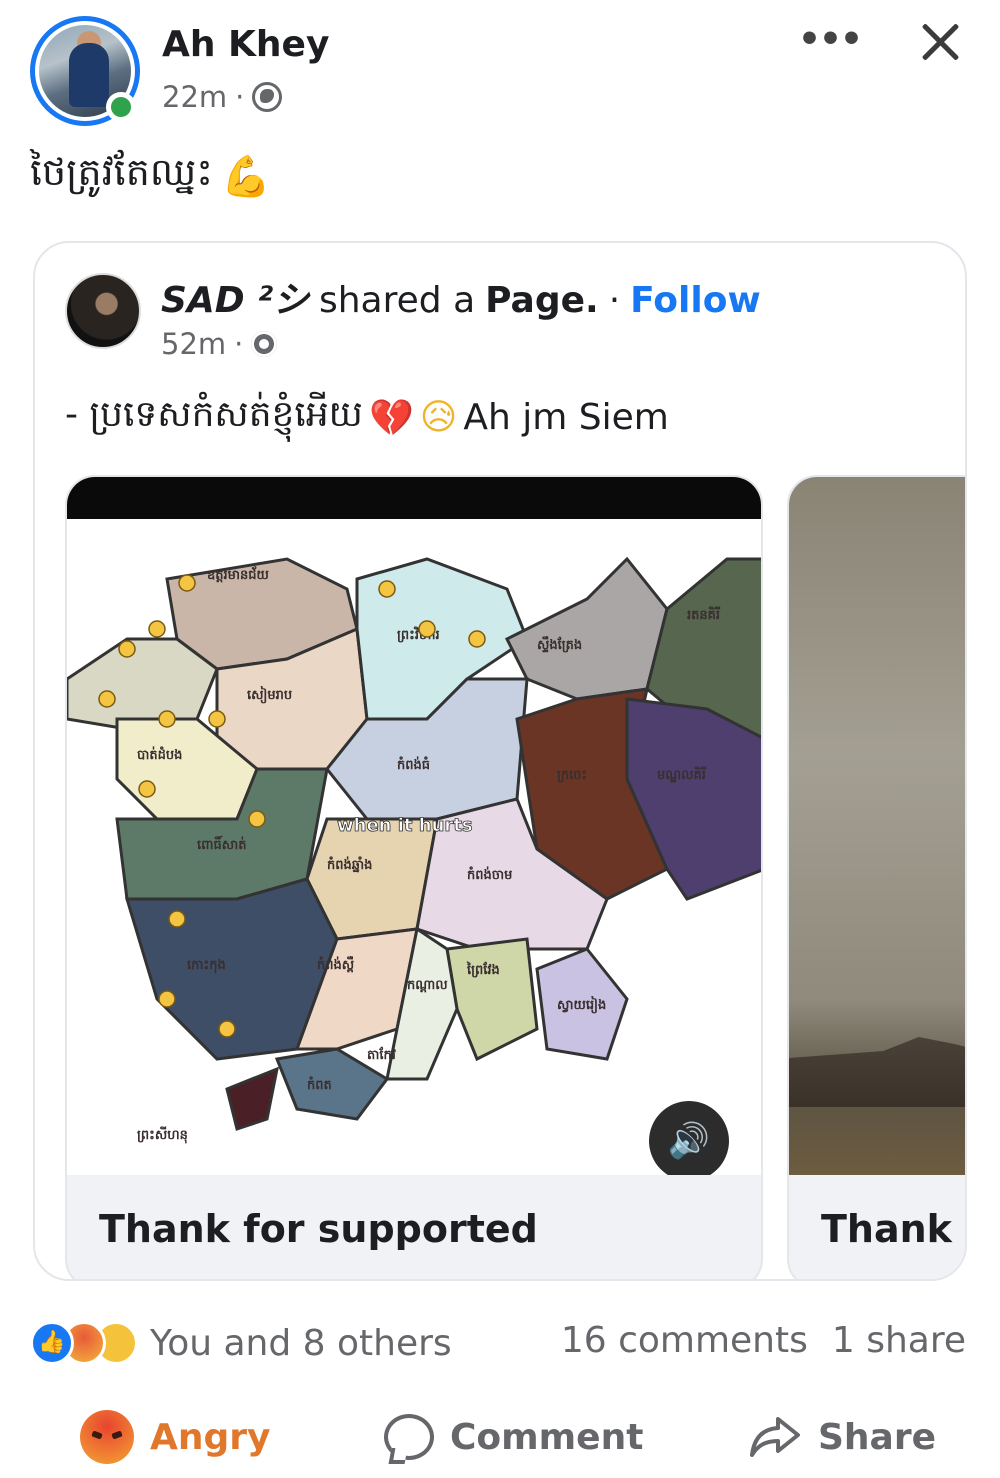 This screenshot has height=1478, width=1000. I want to click on globe-icon, so click(267, 97).